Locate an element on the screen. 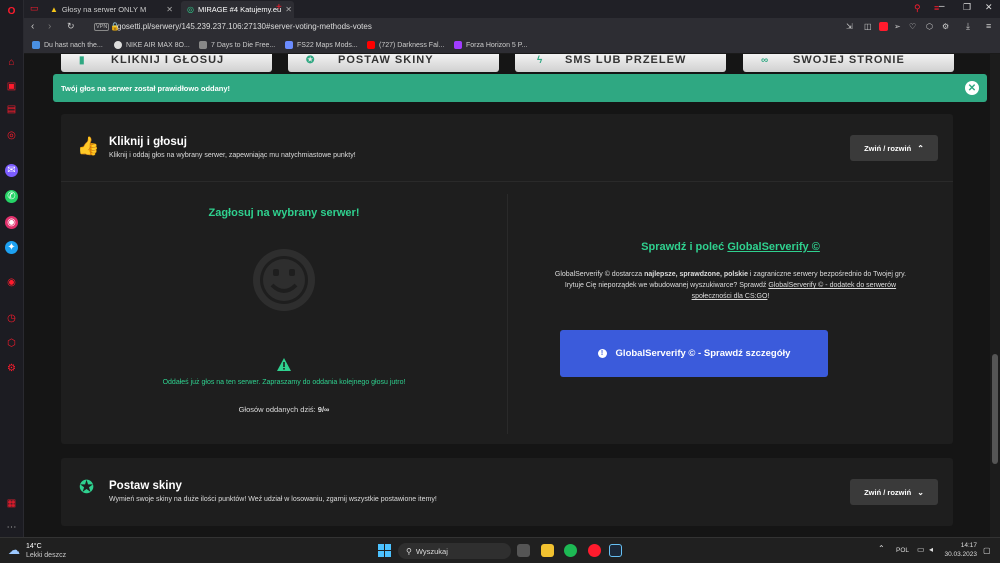 The width and height of the screenshot is (1000, 563). globalserverify-link: GlobalServerify © is located at coordinates (773, 247).